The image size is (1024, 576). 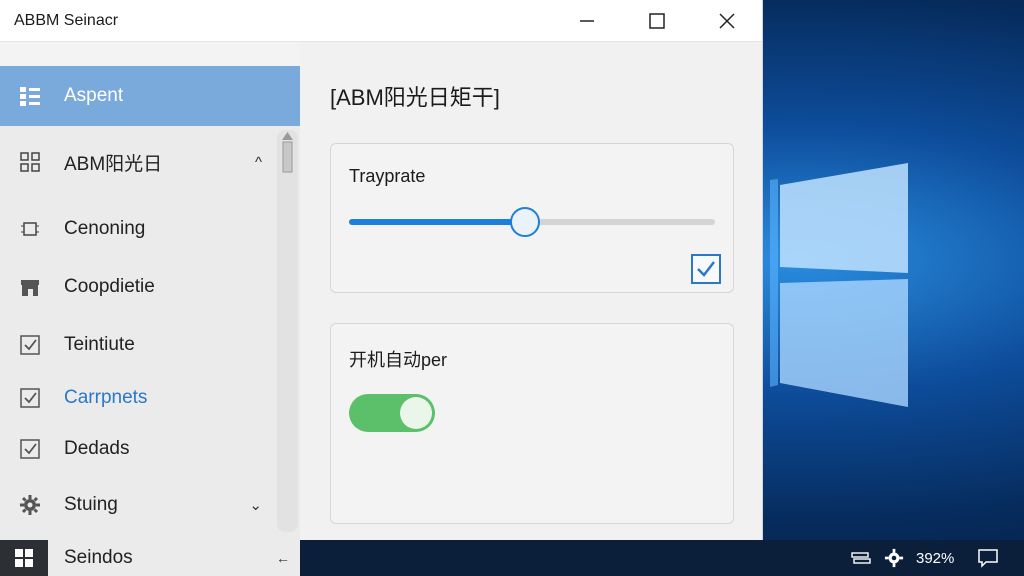 I want to click on tray-settings, so click(x=894, y=558).